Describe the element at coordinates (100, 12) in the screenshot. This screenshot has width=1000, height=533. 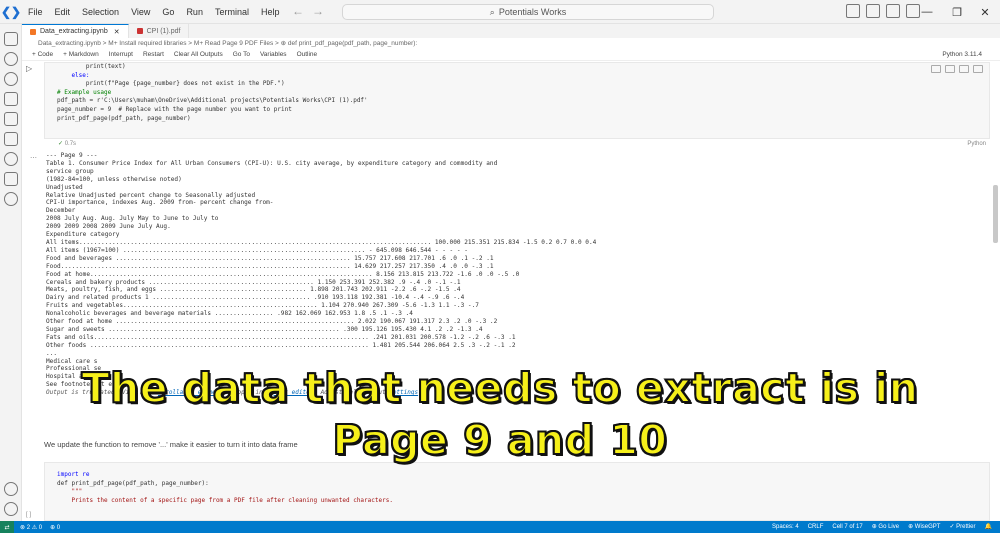
I see `menu-selection: Selection` at that location.